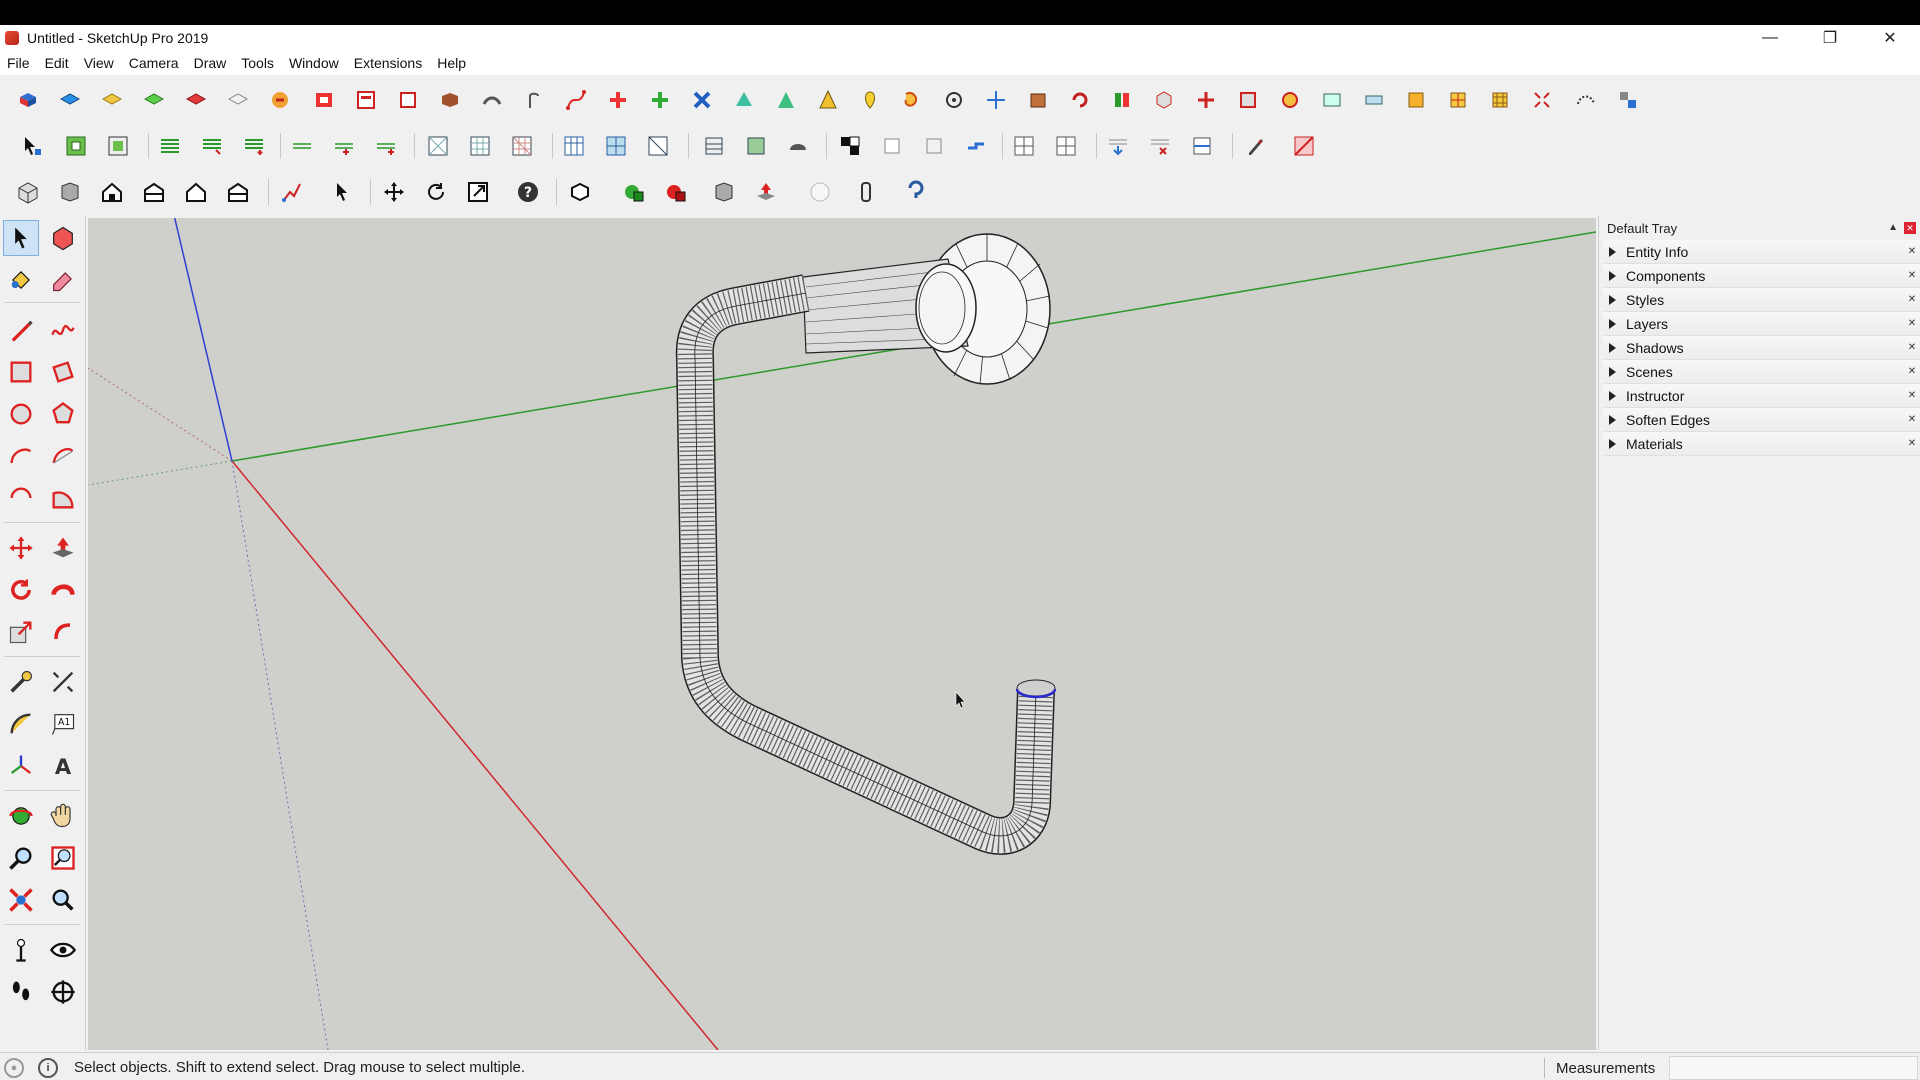 The image size is (1920, 1080). I want to click on view-right-icon, so click(154, 100).